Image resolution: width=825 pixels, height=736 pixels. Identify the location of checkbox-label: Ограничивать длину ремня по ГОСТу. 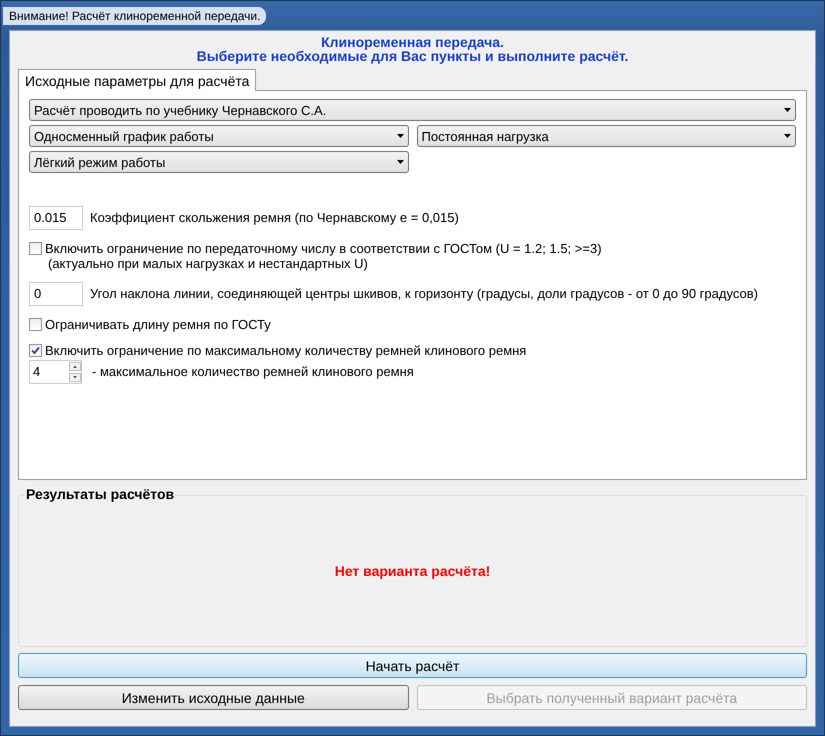
(158, 324).